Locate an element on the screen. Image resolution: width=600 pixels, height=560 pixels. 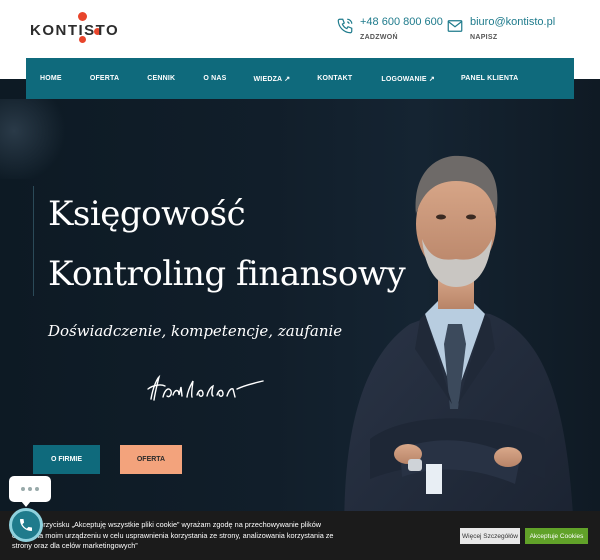
logo-dot is located at coordinates (82, 16).